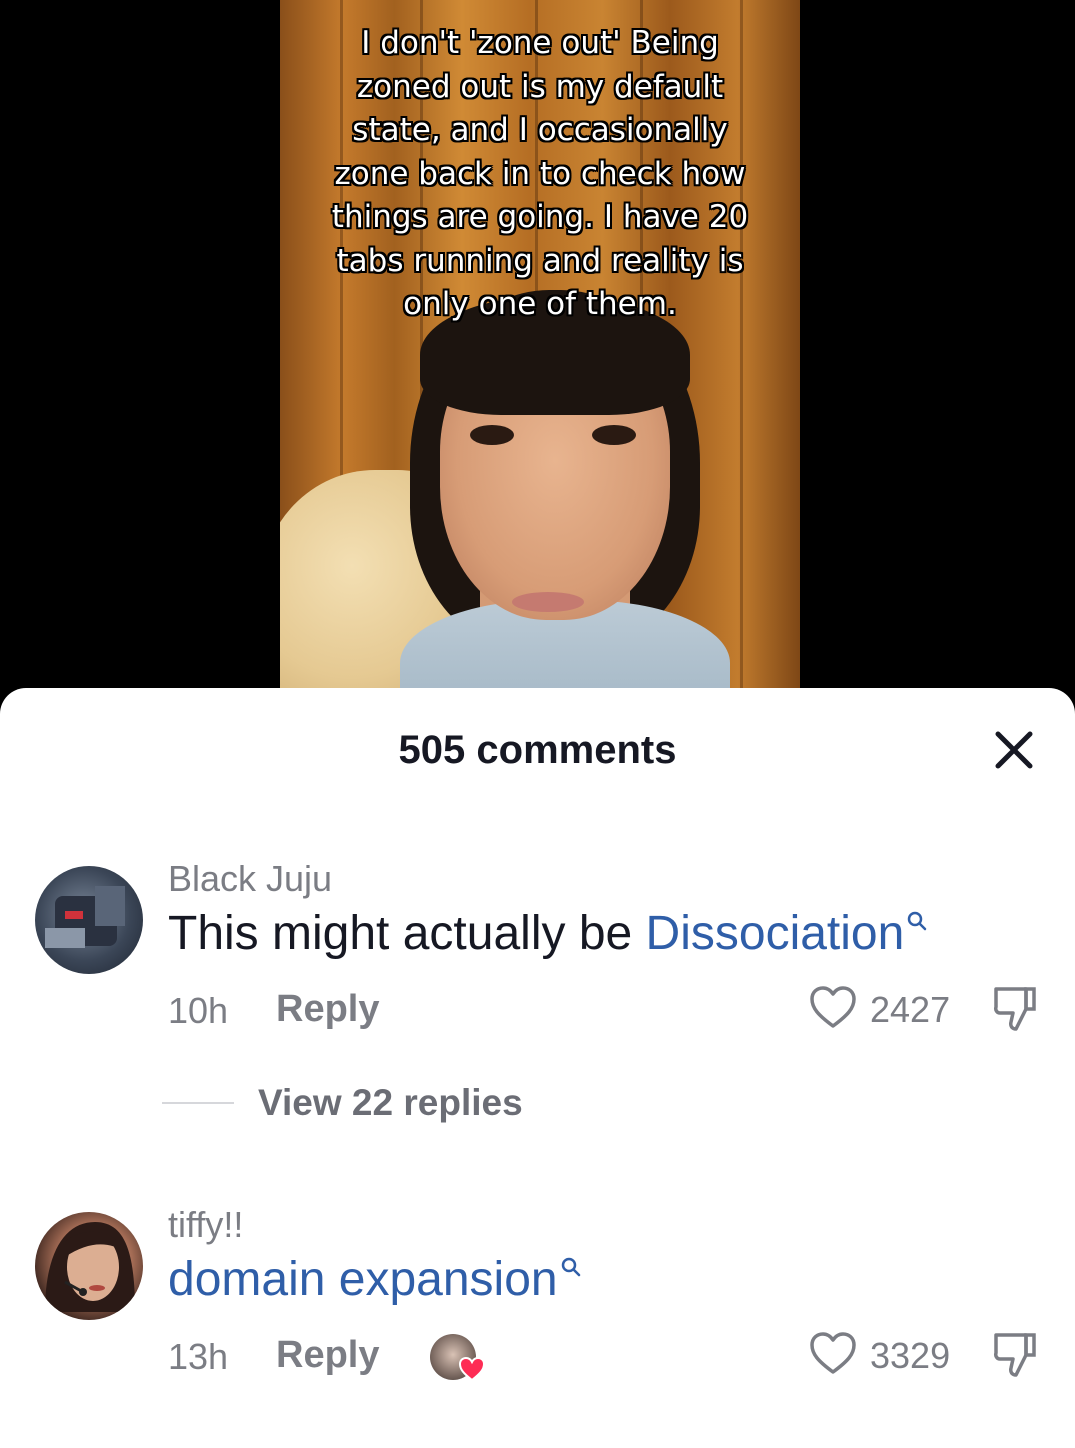 The height and width of the screenshot is (1448, 1075). What do you see at coordinates (85, 917) in the screenshot?
I see `robot-avatar-art` at bounding box center [85, 917].